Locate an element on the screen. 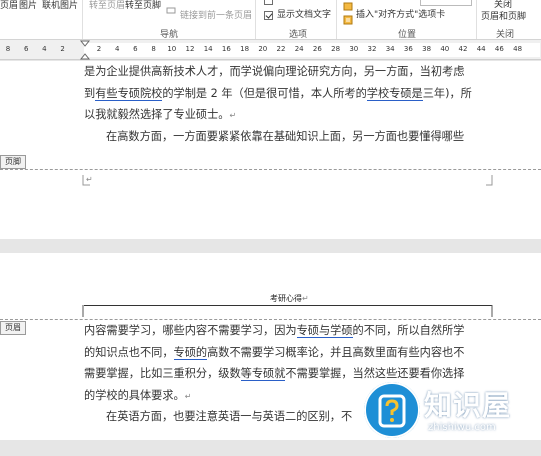 Image resolution: width=541 pixels, height=456 pixels. position-icon is located at coordinates (348, 5).